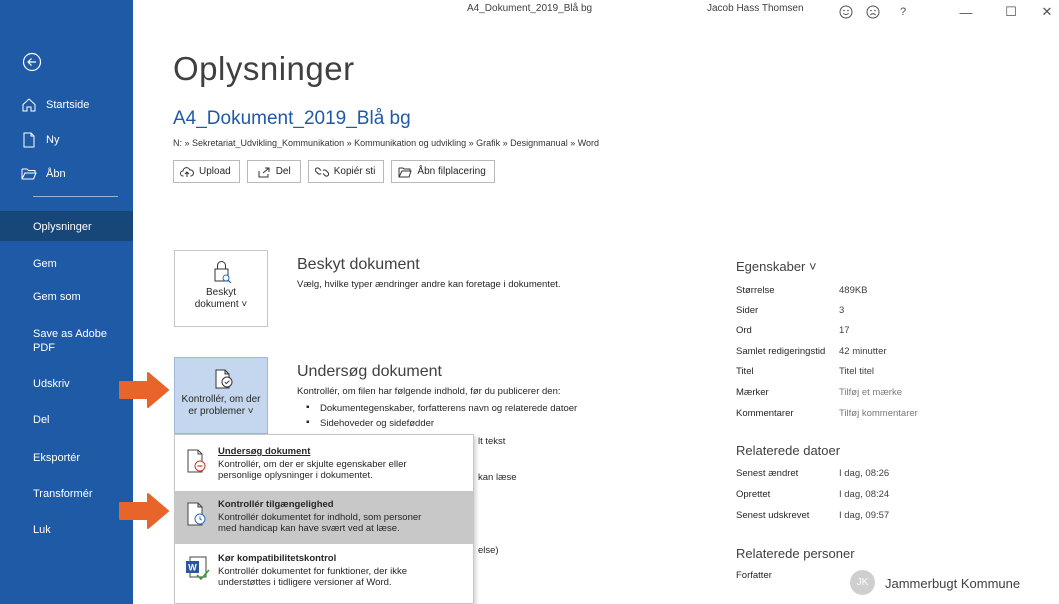 This screenshot has width=1059, height=604. I want to click on property-label: Ord, so click(744, 330).